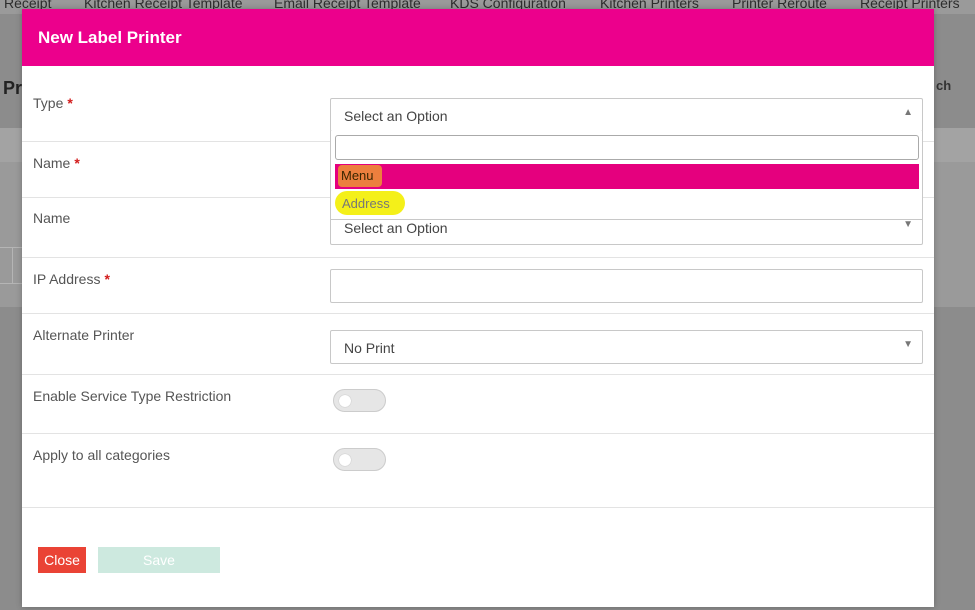 The image size is (975, 610). What do you see at coordinates (627, 147) in the screenshot?
I see `dropdown-search-input` at bounding box center [627, 147].